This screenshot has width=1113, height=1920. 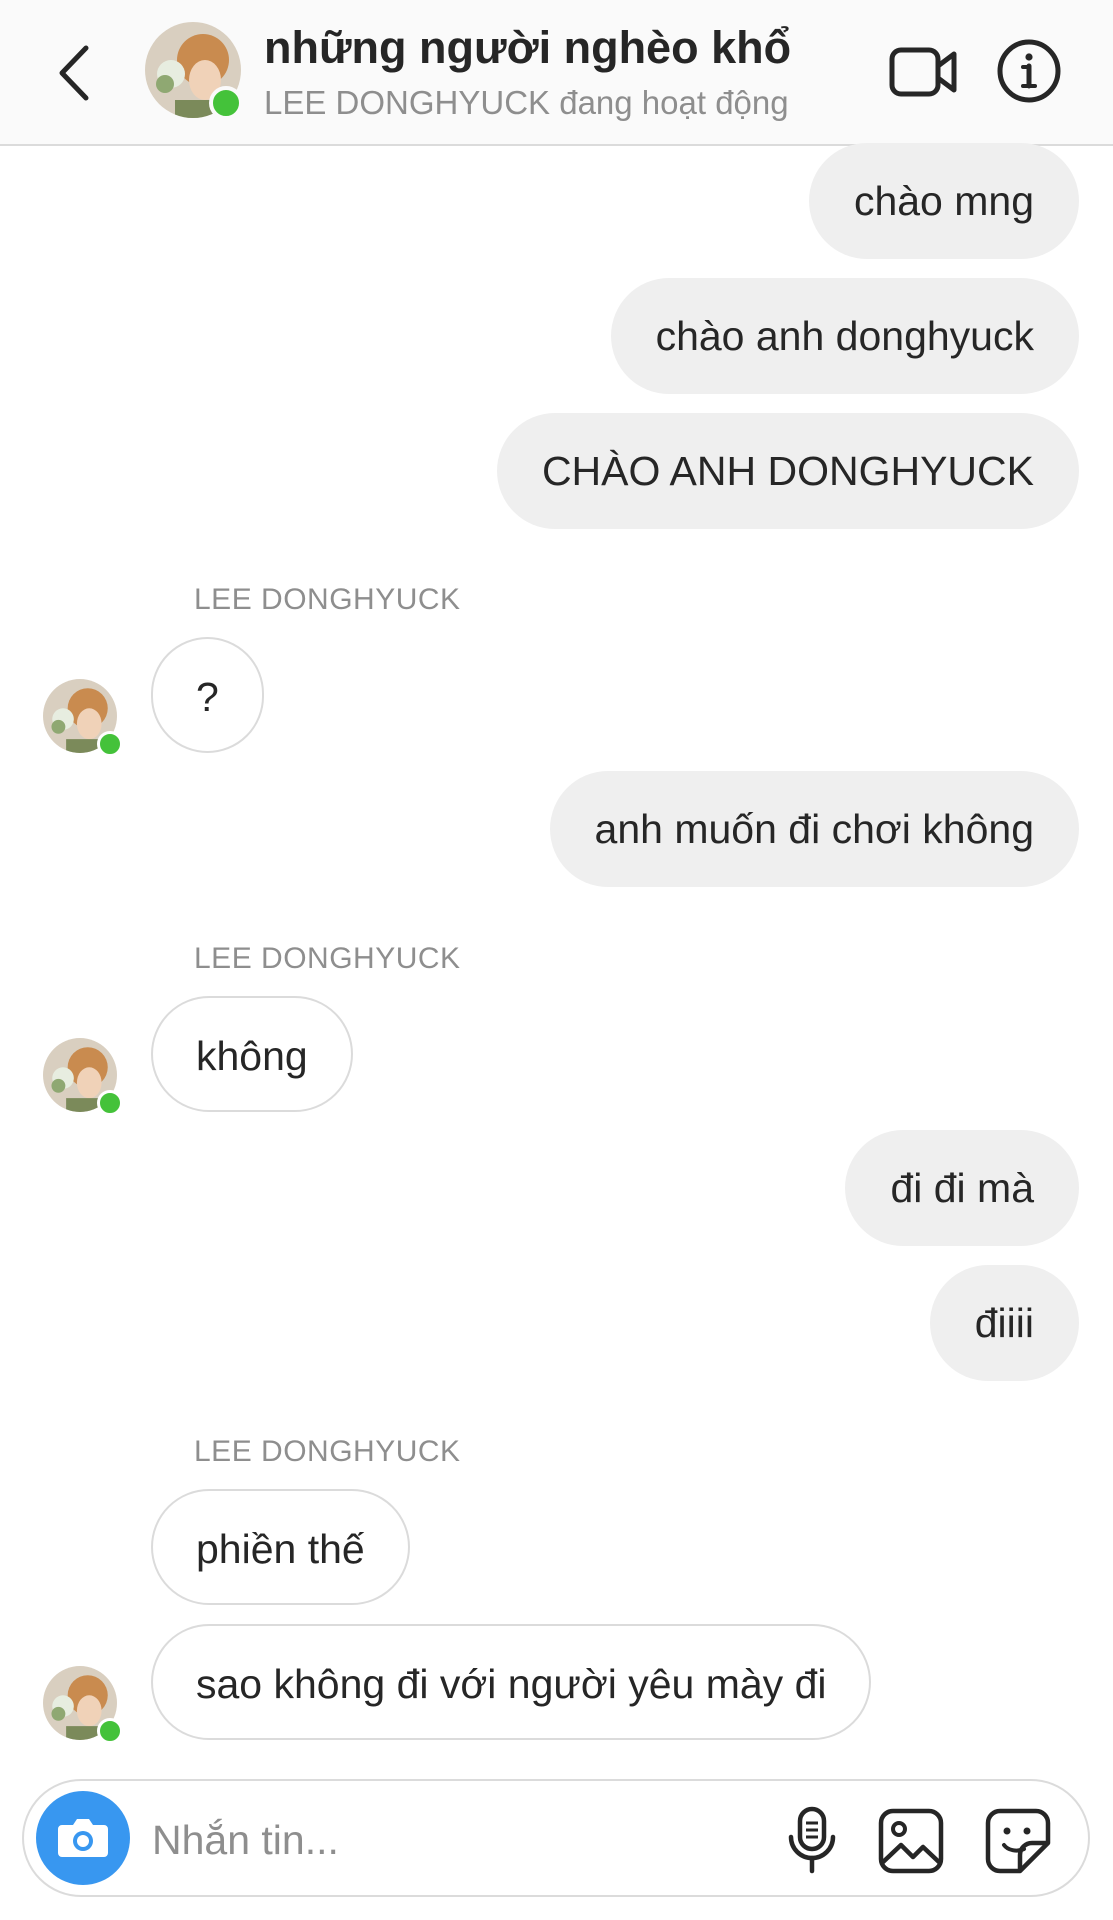 What do you see at coordinates (814, 829) in the screenshot?
I see `outgoing-message: anh muốn đi chơi không` at bounding box center [814, 829].